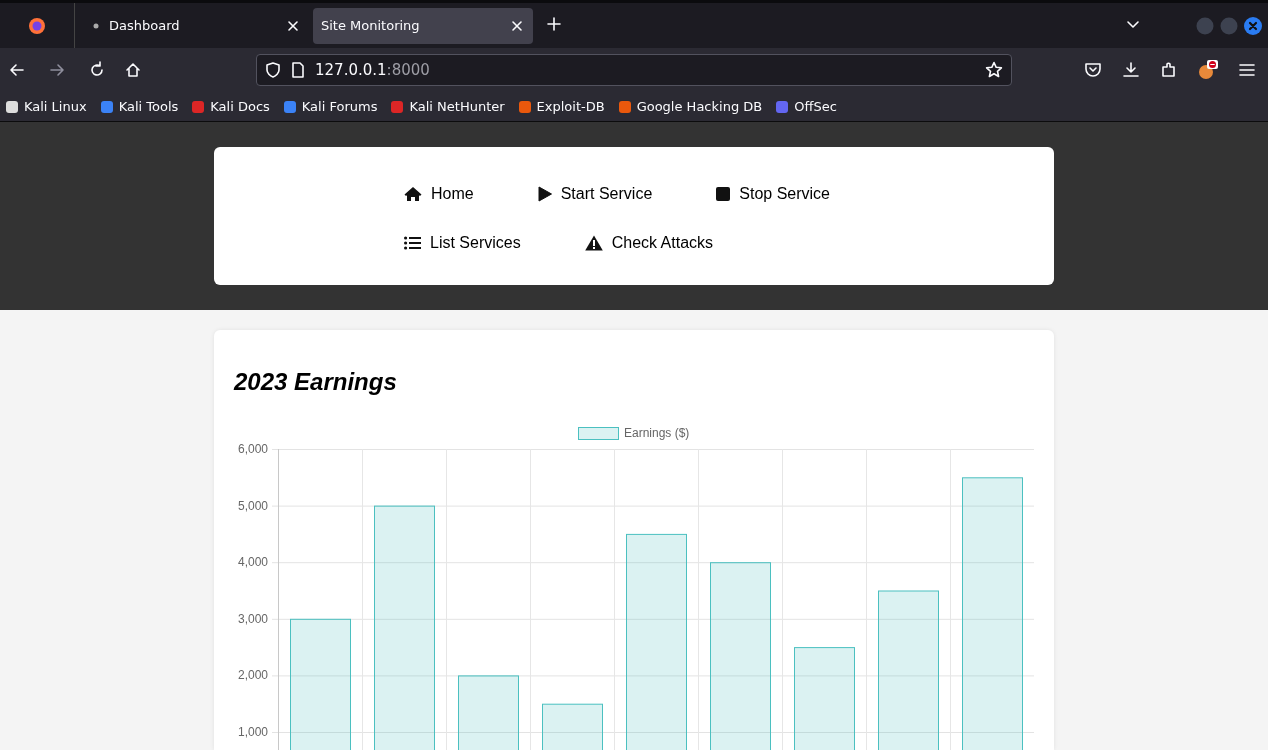 The width and height of the screenshot is (1268, 750). Describe the element at coordinates (138, 106) in the screenshot. I see `bookmark: Kali Tools` at that location.